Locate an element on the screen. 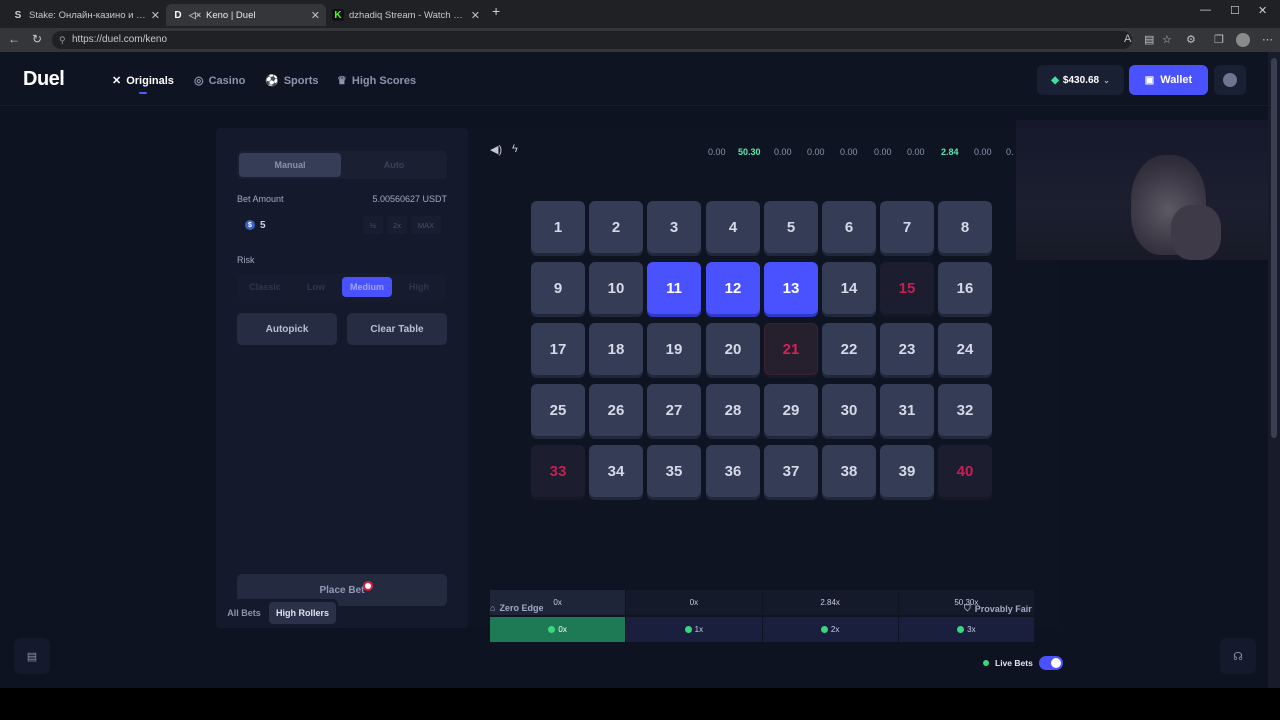 This screenshot has height=720, width=1280. muted-speaker-icon: ◁× is located at coordinates (195, 15).